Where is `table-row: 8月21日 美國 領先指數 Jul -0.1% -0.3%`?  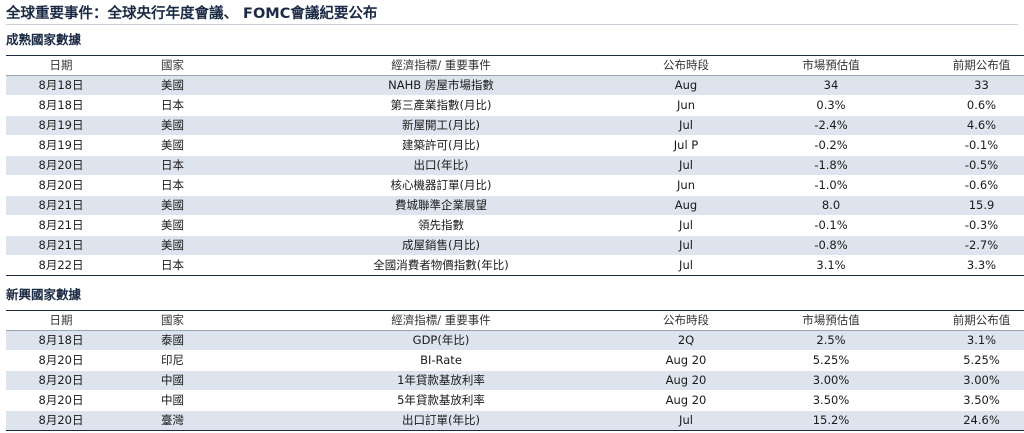 table-row: 8月21日 美國 領先指數 Jul -0.1% -0.3% is located at coordinates (515, 225).